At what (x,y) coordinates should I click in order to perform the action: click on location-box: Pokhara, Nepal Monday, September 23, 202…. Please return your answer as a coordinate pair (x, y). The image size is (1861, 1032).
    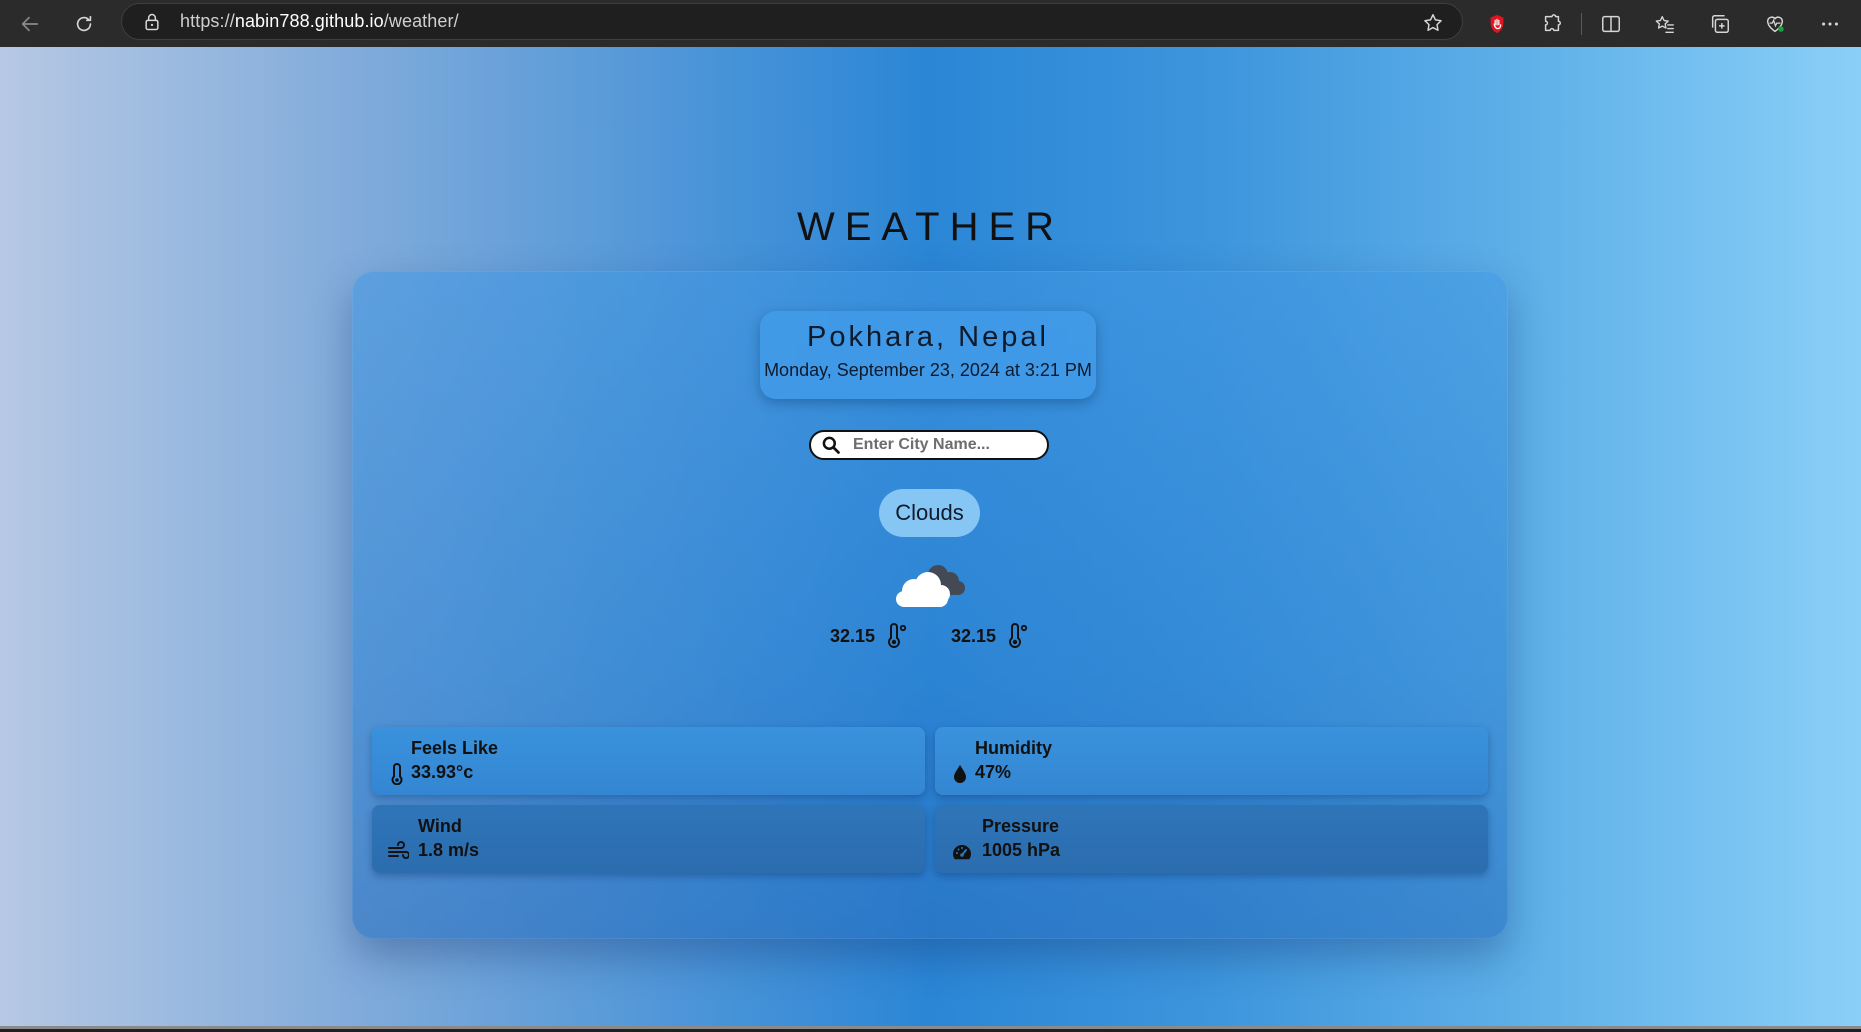
    Looking at the image, I should click on (928, 355).